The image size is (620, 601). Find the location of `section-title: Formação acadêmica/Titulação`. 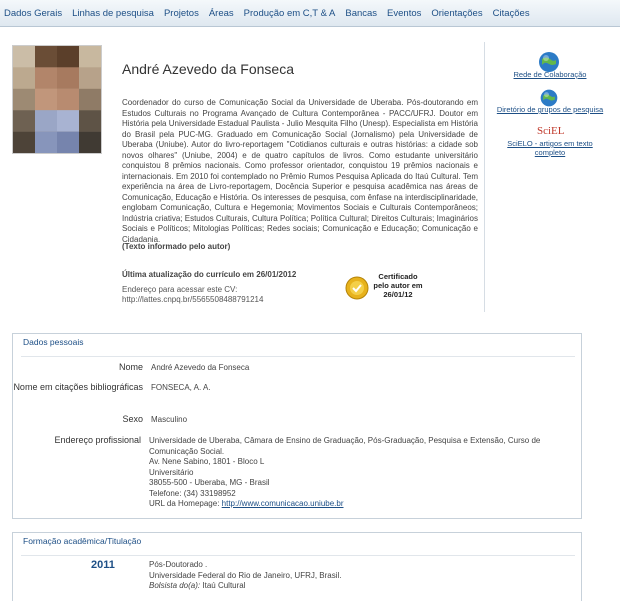

section-title: Formação acadêmica/Titulação is located at coordinates (297, 543).